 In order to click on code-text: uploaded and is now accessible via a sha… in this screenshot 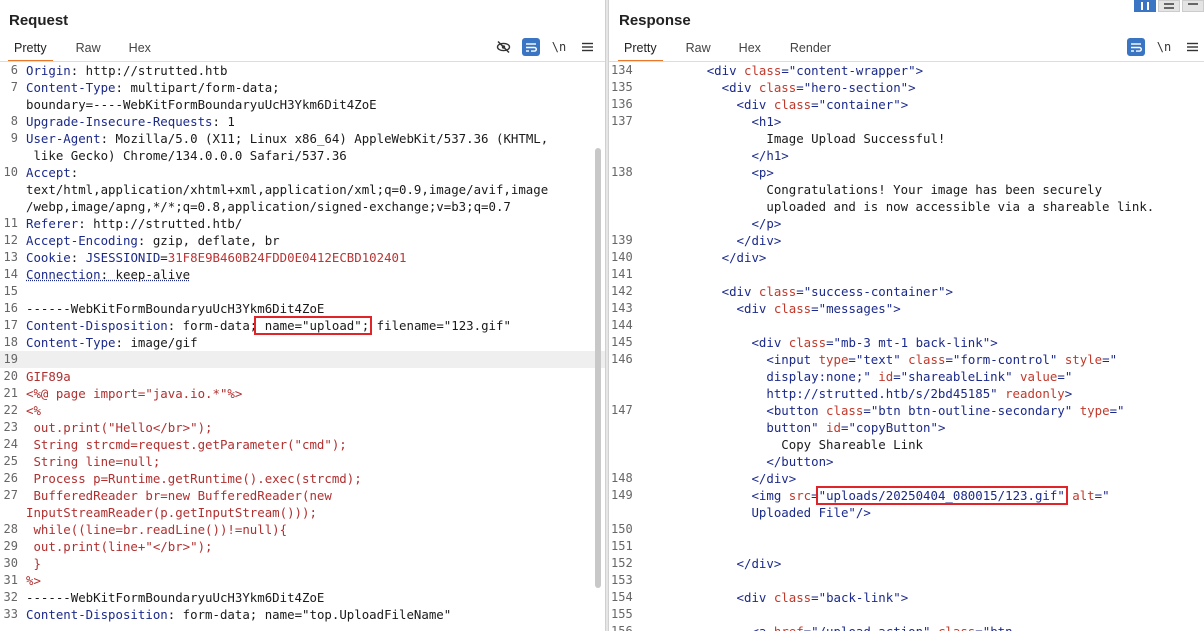, I will do `click(898, 206)`.